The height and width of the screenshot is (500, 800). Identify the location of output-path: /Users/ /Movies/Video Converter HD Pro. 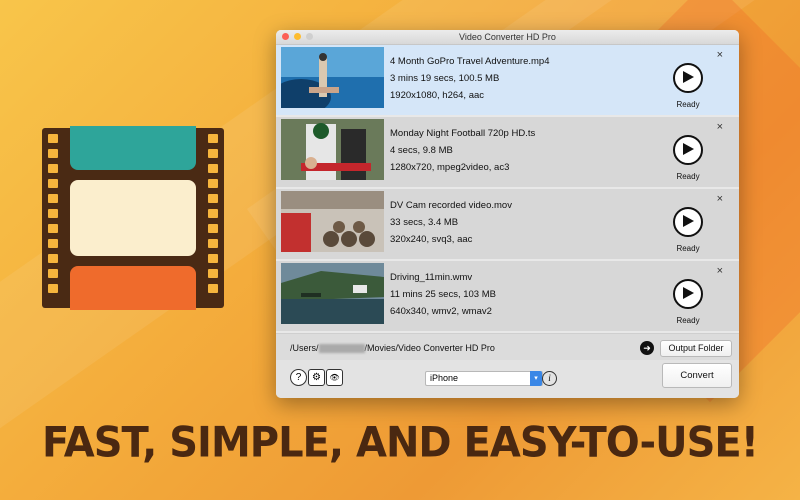
(392, 348).